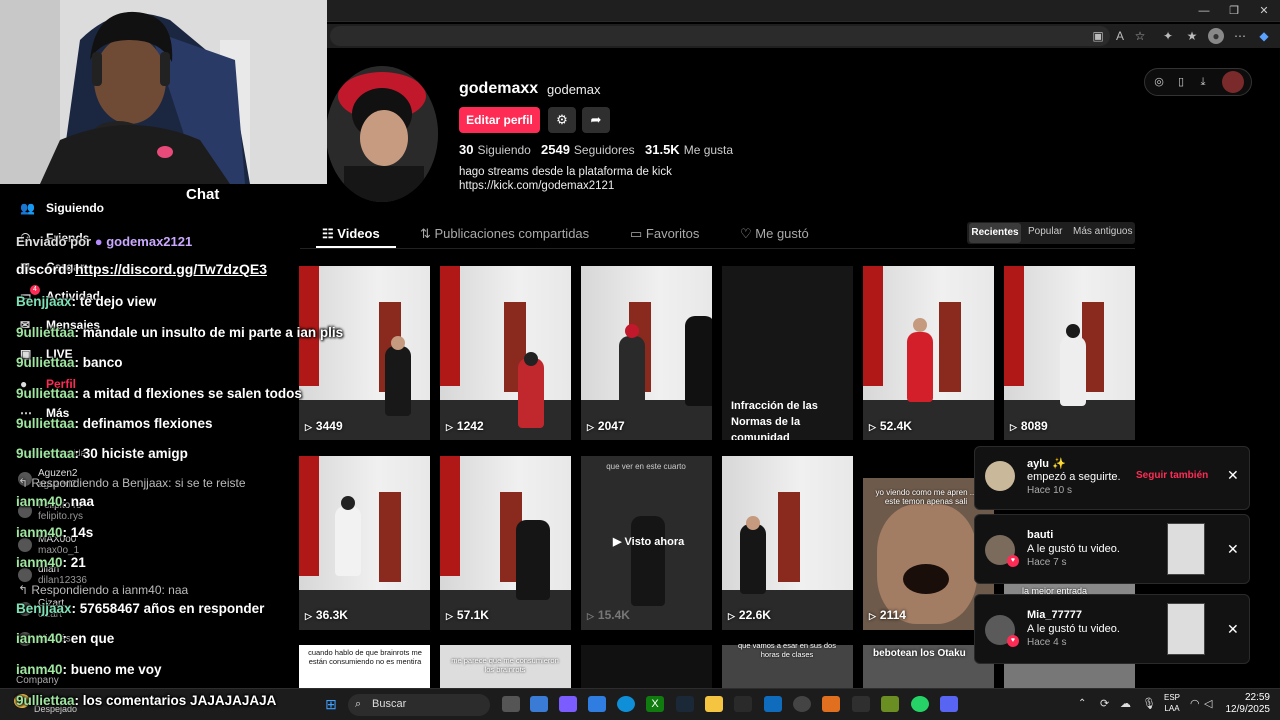  Describe the element at coordinates (103, 590) in the screenshot. I see `chat-reply: ↰ Respondiendo a ianm40: naa` at that location.